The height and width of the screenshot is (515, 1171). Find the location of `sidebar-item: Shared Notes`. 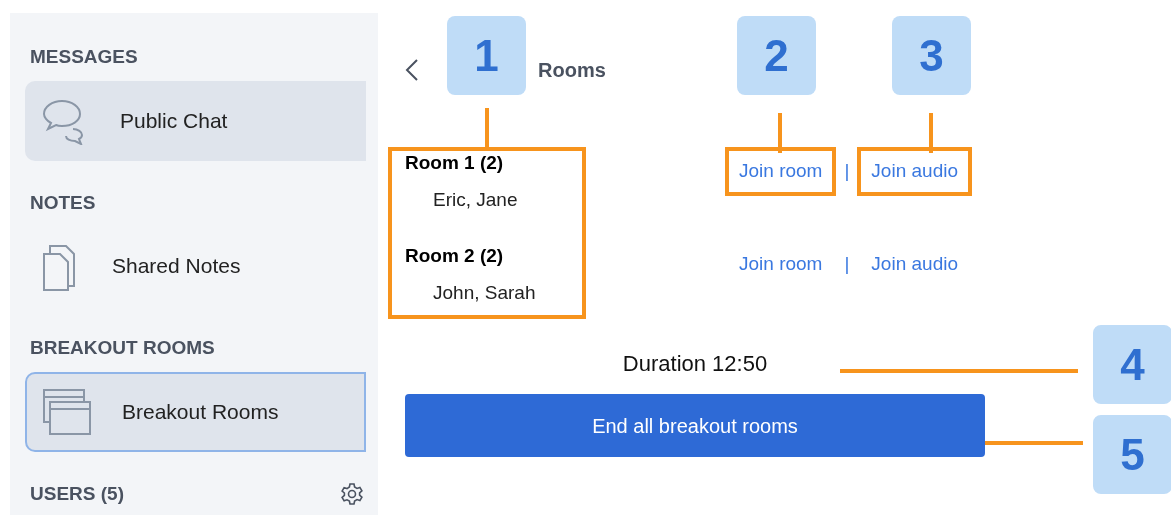

sidebar-item: Shared Notes is located at coordinates (195, 266).